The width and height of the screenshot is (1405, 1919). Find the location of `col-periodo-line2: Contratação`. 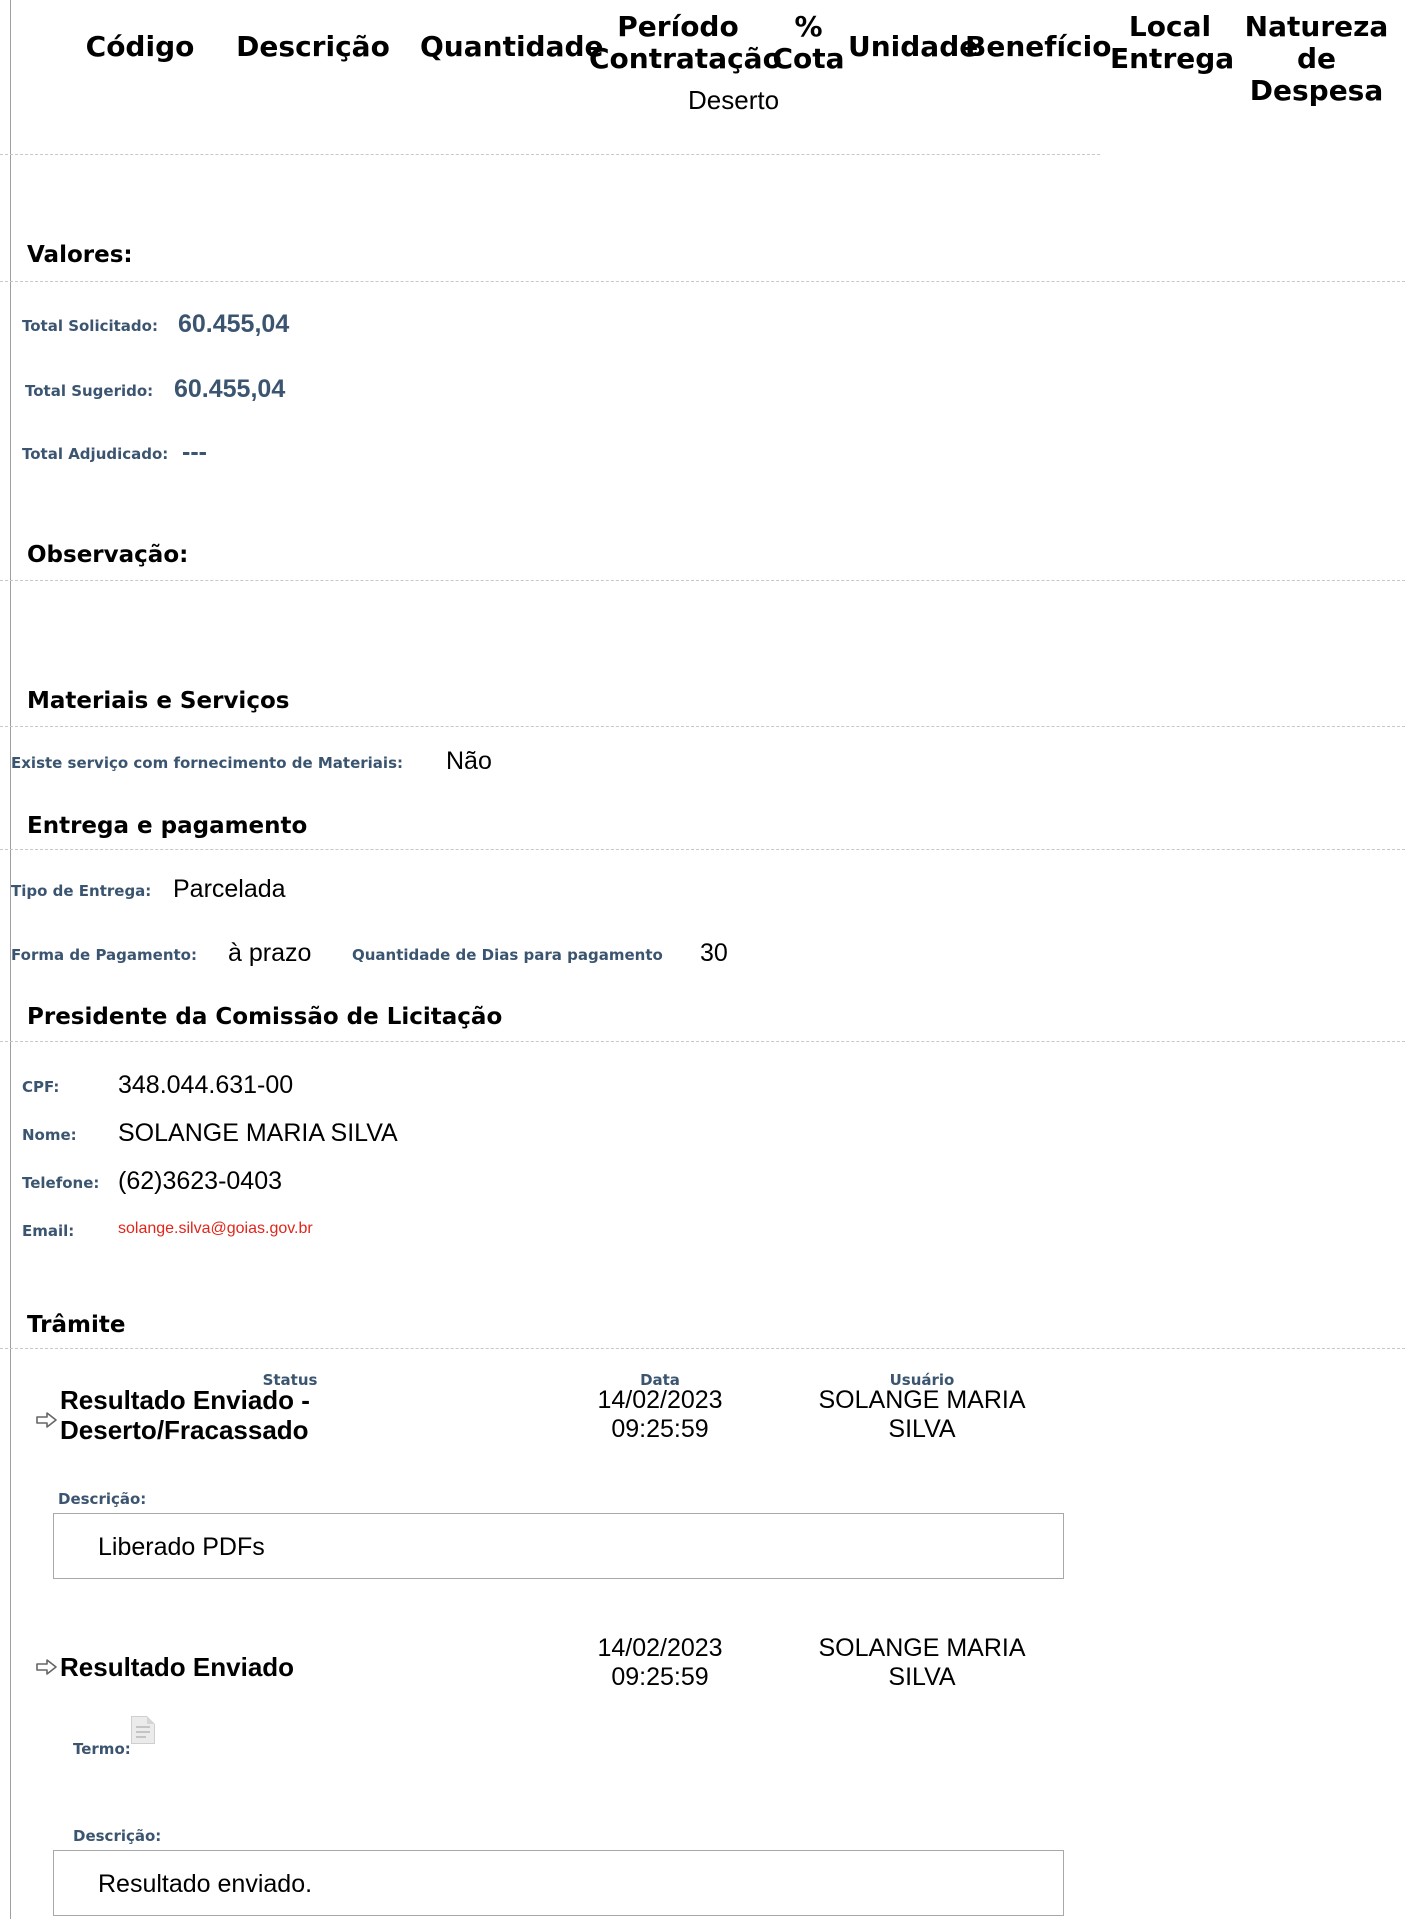

col-periodo-line2: Contratação is located at coordinates (685, 58).